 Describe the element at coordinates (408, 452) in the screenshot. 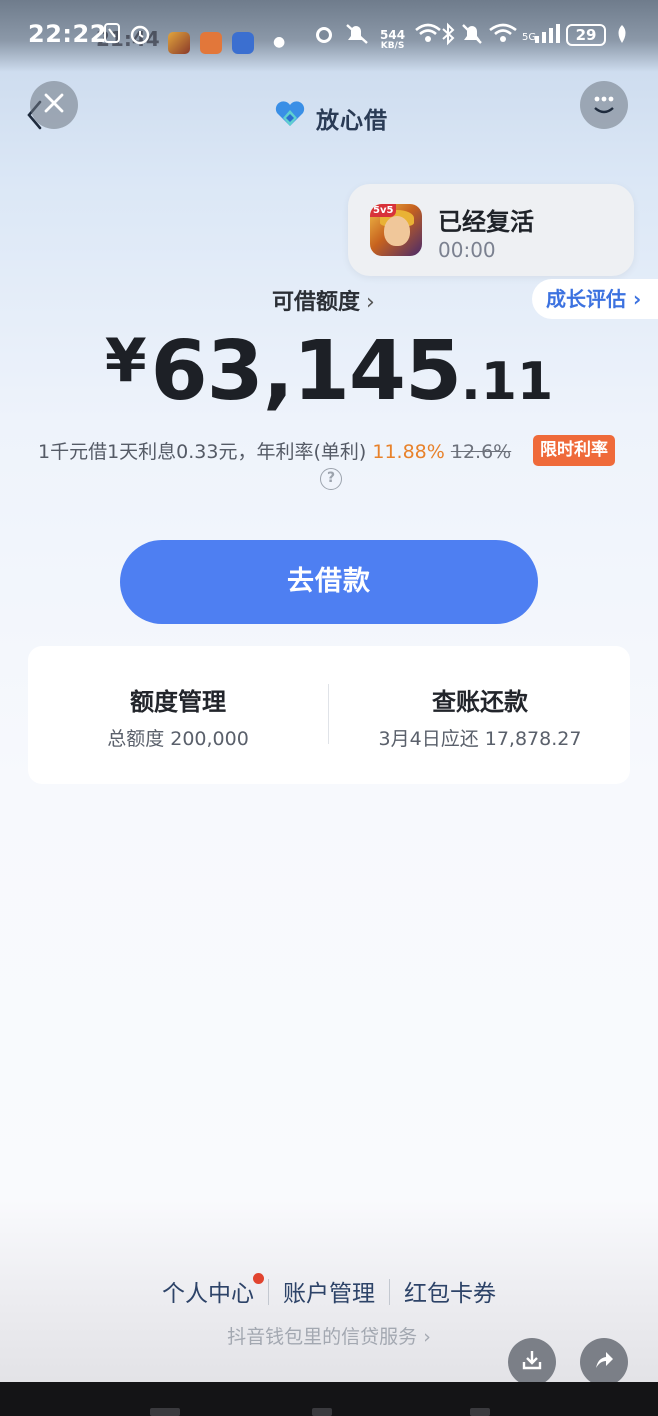

I see `current-rate: 11.88%` at that location.